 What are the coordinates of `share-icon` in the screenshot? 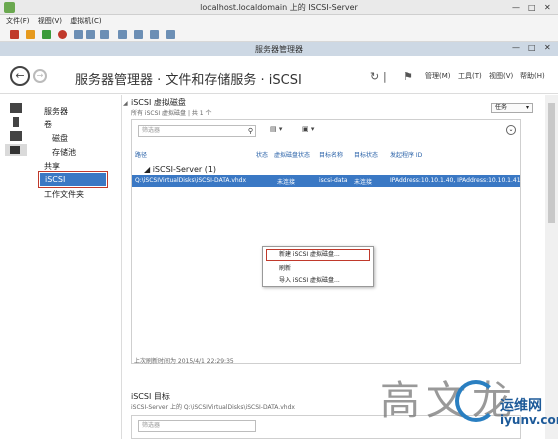 It's located at (138, 34).